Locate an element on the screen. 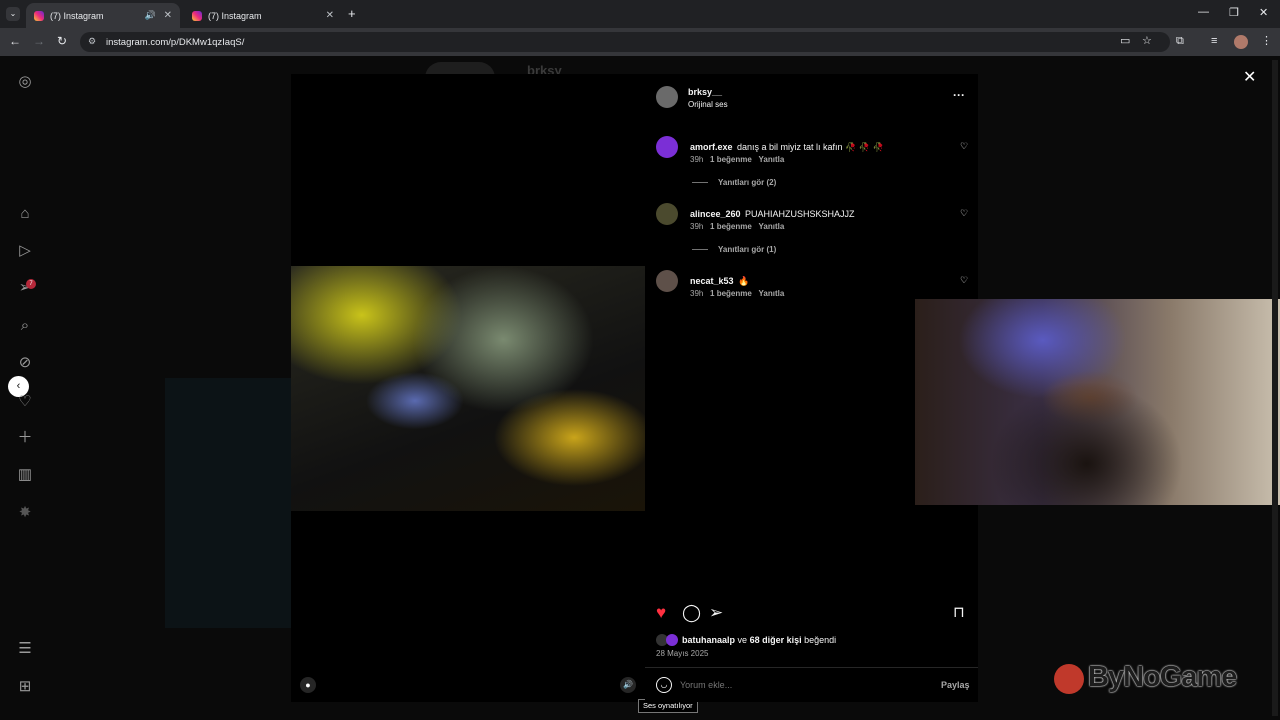 This screenshot has width=1280, height=720. tab-search-icon: ⌄ is located at coordinates (13, 14).